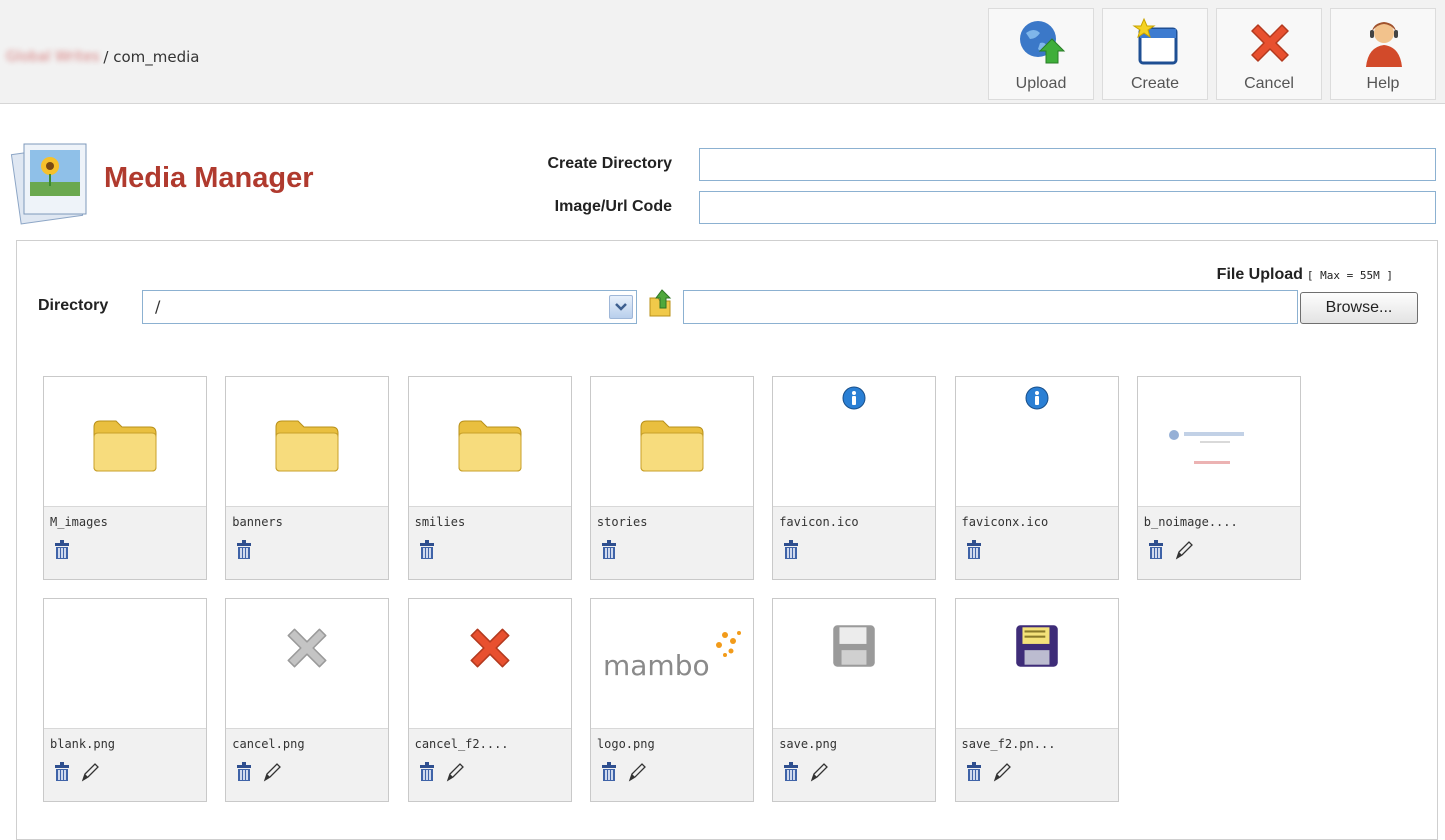 The image size is (1445, 840). Describe the element at coordinates (1383, 83) in the screenshot. I see `help-label: Help` at that location.